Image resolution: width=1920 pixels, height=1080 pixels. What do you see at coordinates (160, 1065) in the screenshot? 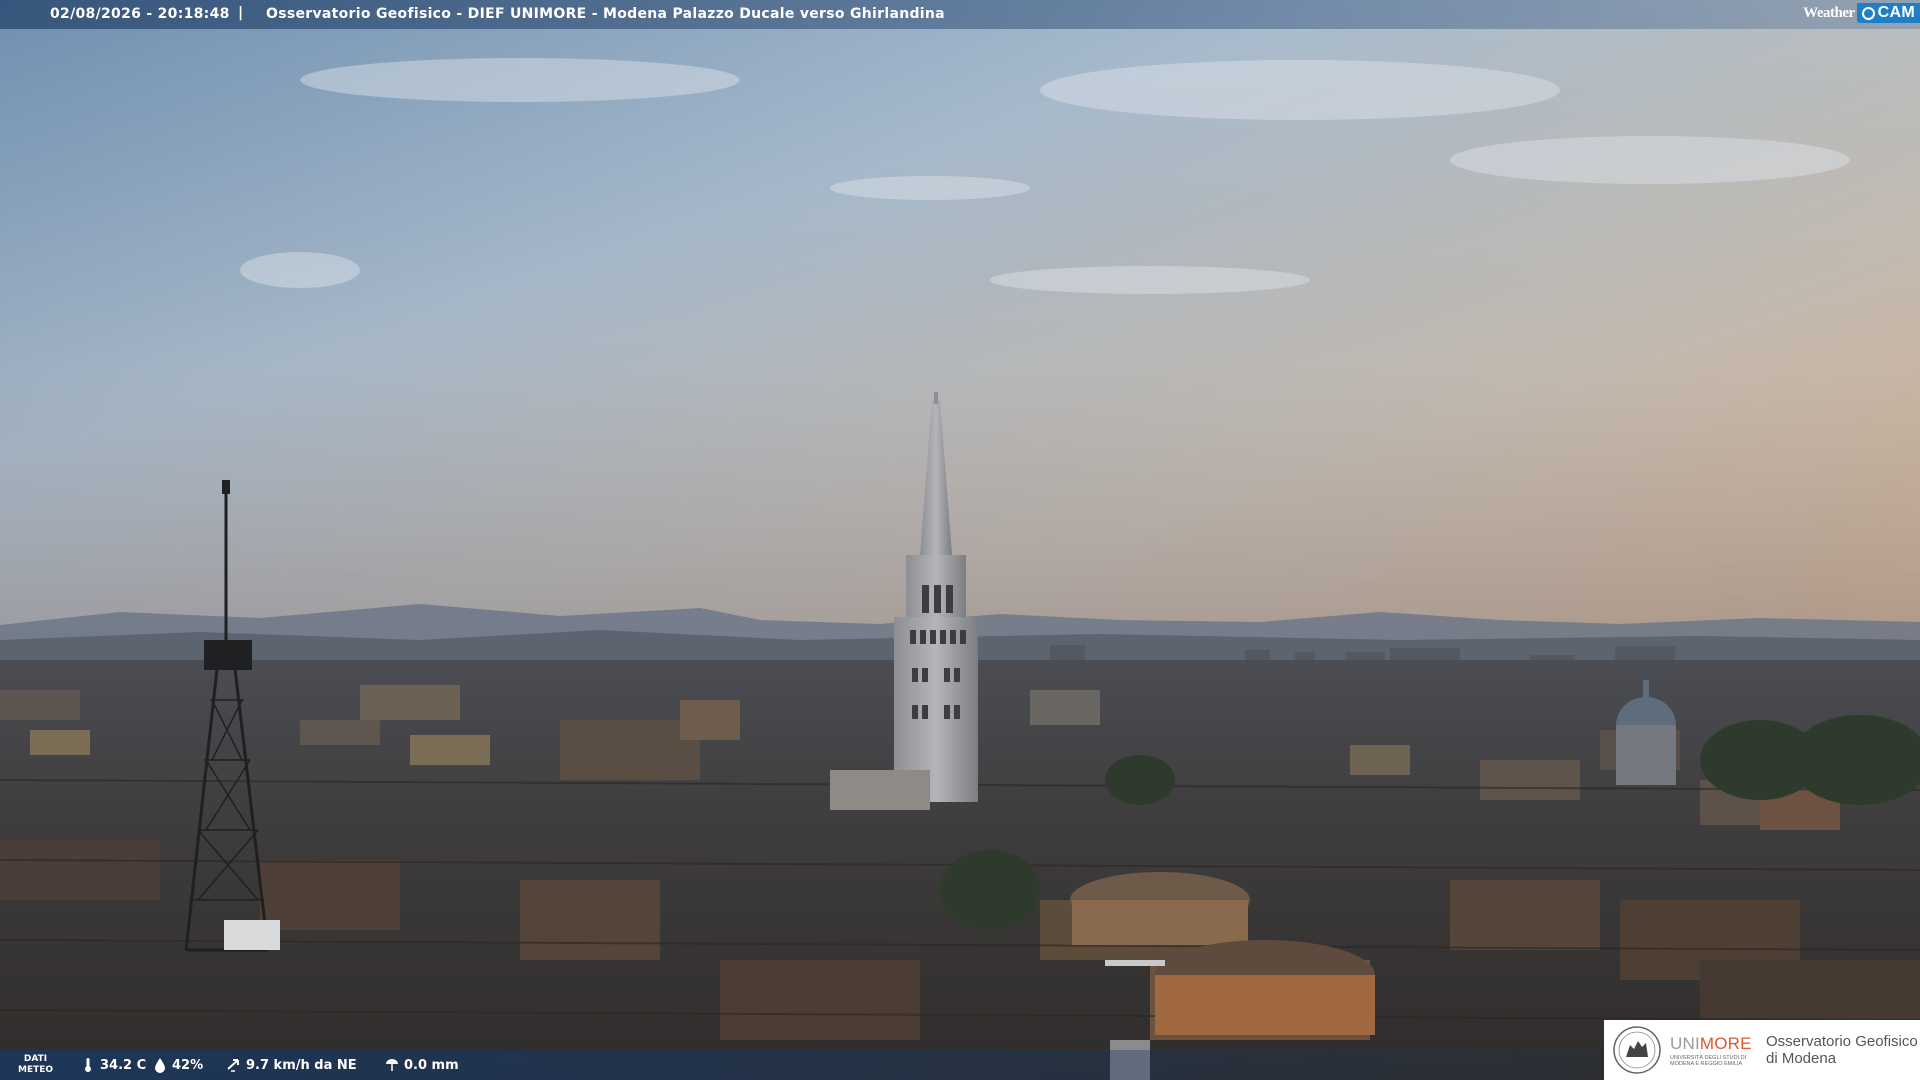
I see `humidity-drop-icon` at bounding box center [160, 1065].